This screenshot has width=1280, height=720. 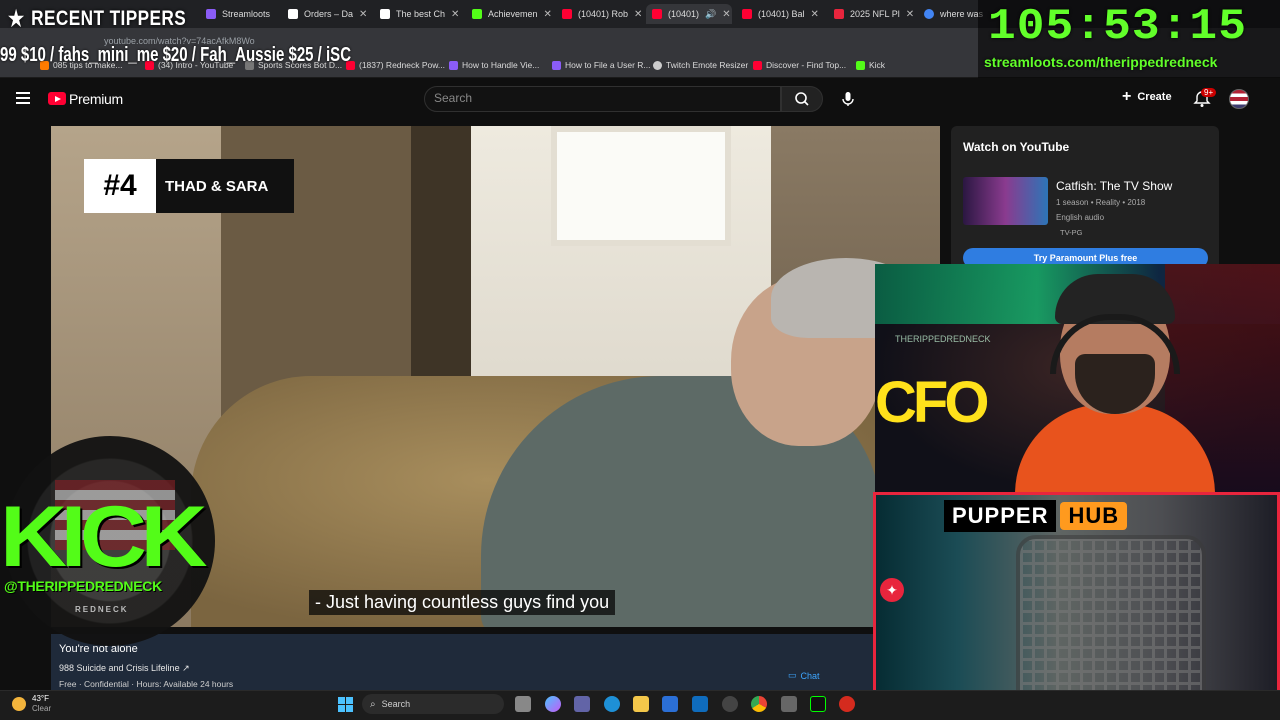 I want to click on kick-handle: @THERIPPEDREDNECK, so click(x=83, y=586).